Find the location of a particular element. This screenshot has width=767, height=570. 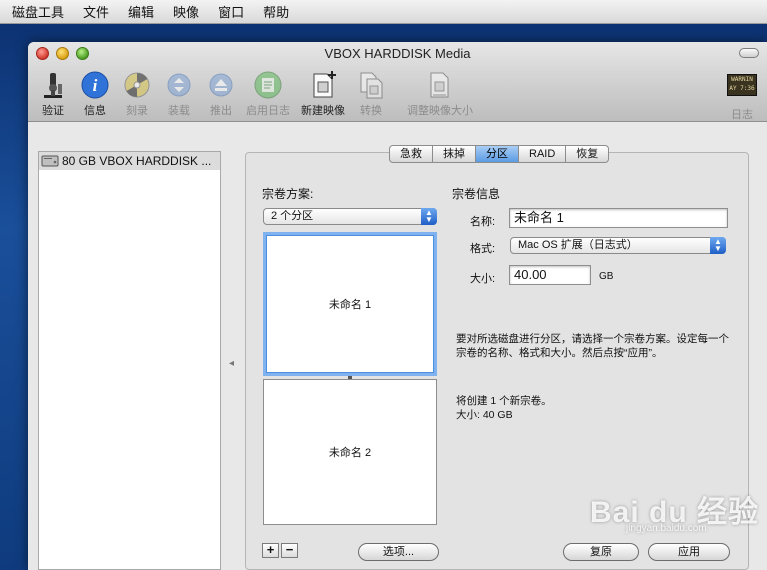

volume-scheme-select: 2 个分区 ▲ ▼ is located at coordinates (350, 216).